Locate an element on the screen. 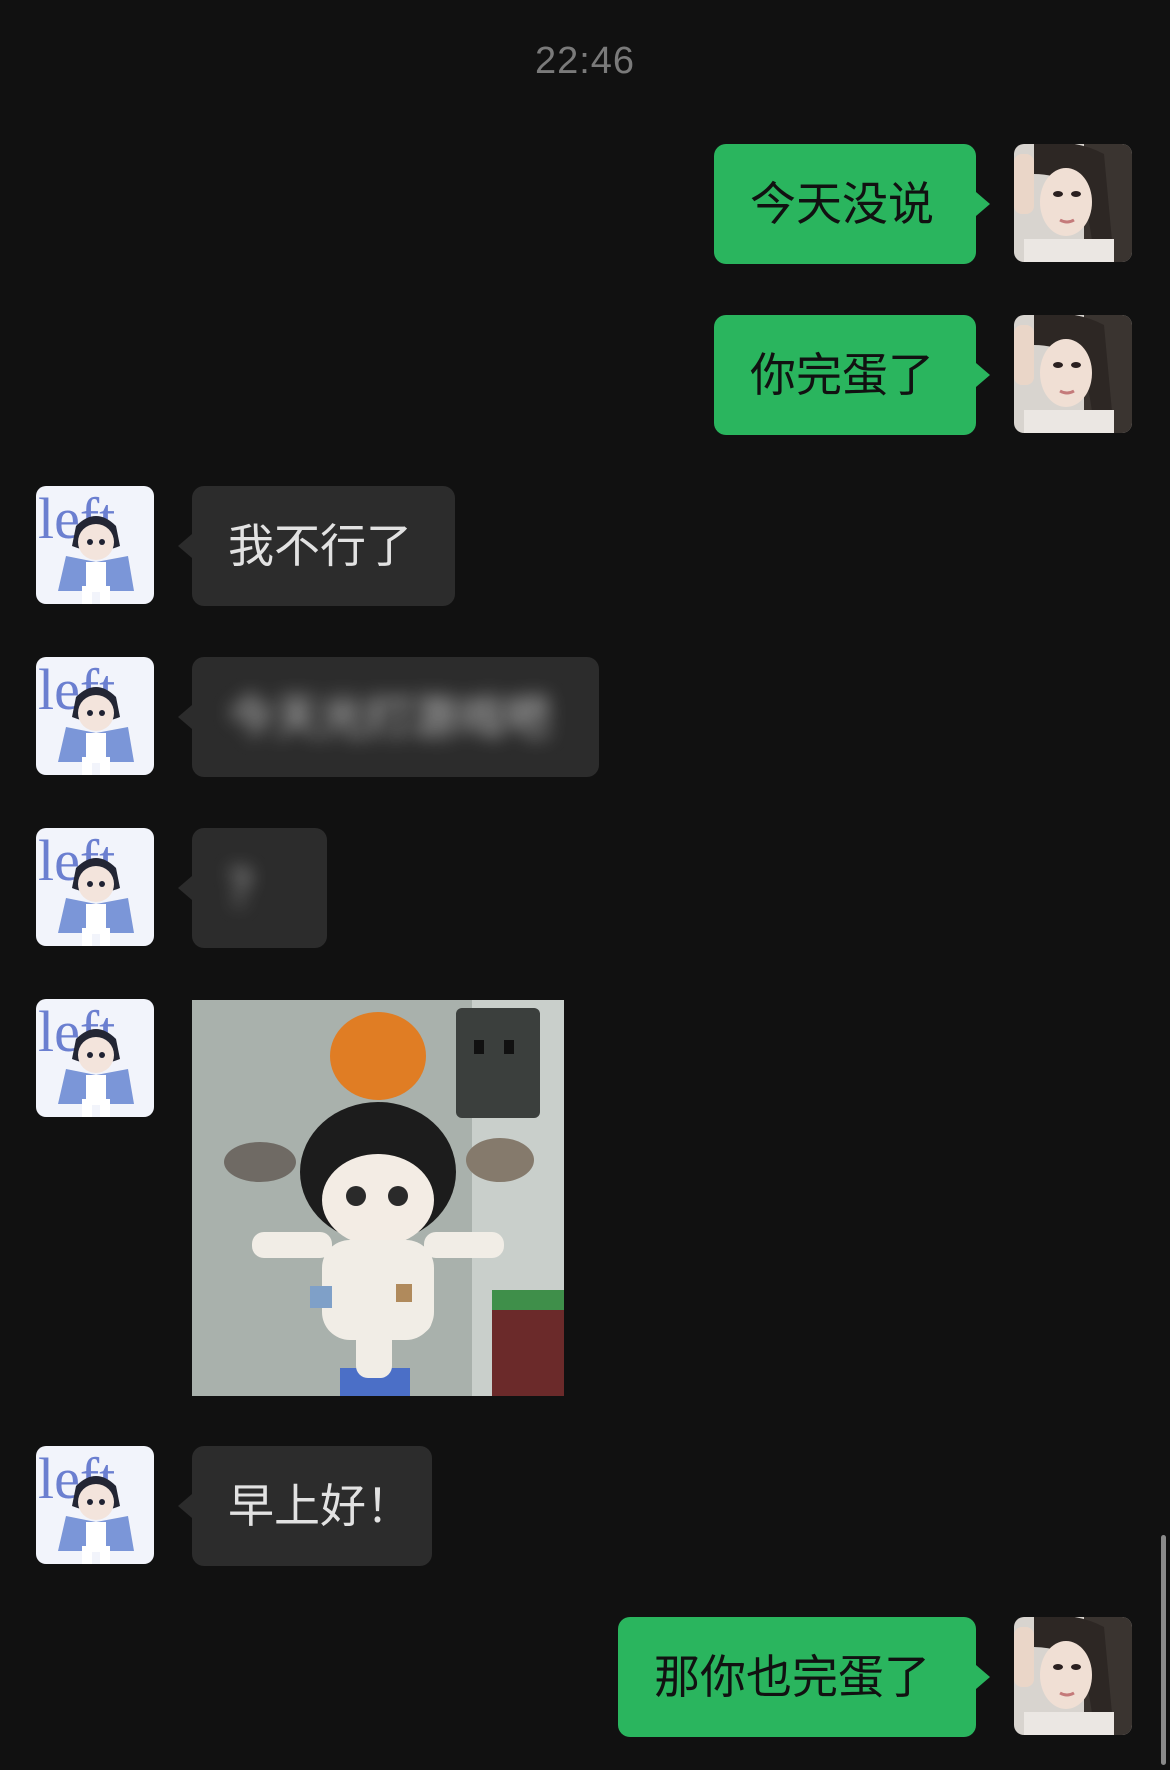  message-text: 那你也完蛋了 is located at coordinates (792, 1677).